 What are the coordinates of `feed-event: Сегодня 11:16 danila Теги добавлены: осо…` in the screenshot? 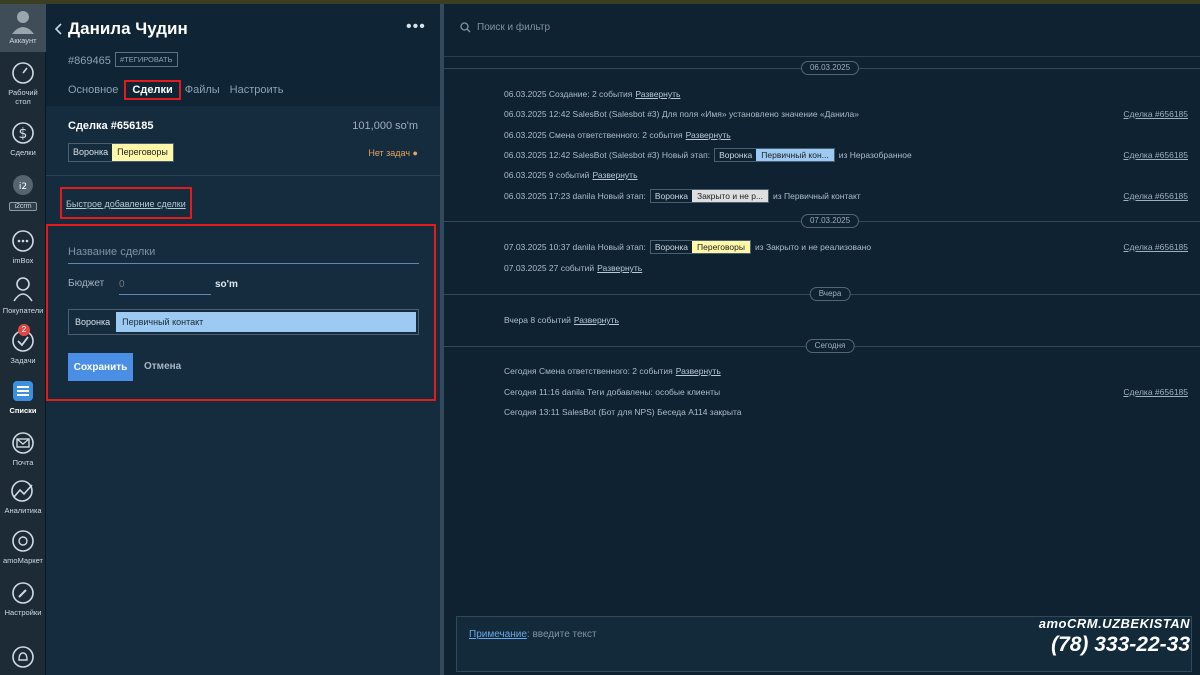 It's located at (849, 392).